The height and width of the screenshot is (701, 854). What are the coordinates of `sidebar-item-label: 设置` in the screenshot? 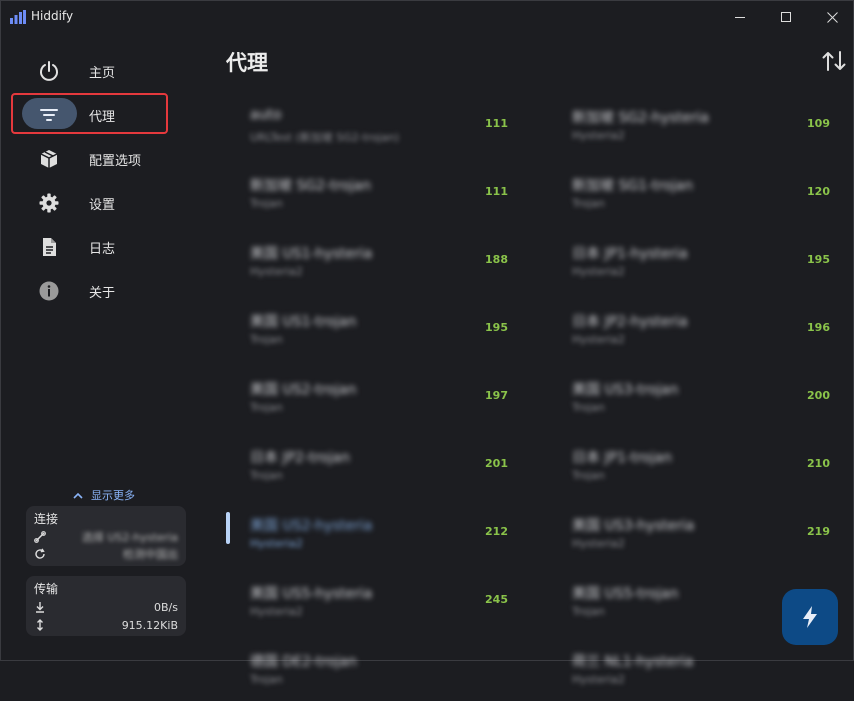 It's located at (102, 205).